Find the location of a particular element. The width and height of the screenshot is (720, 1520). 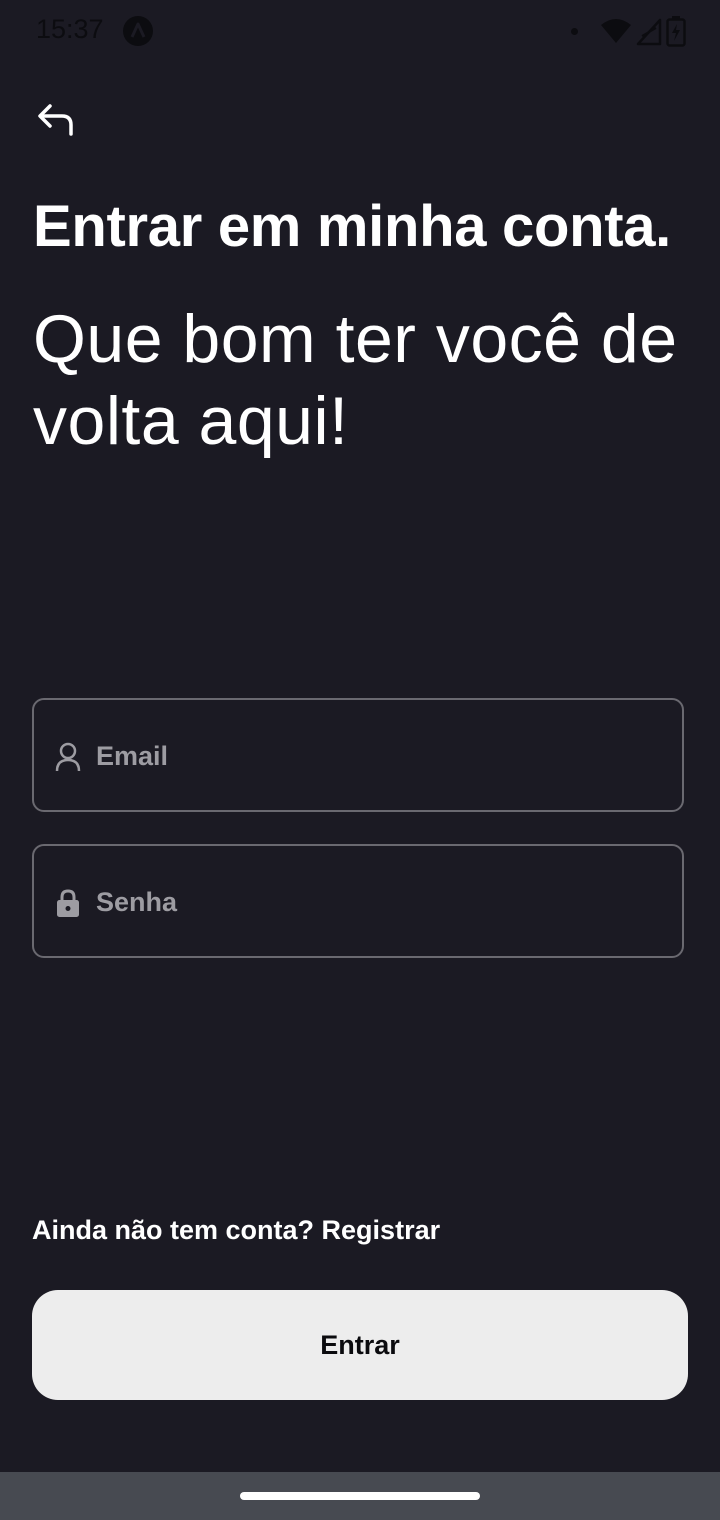

register-link: Registrar is located at coordinates (381, 1230).